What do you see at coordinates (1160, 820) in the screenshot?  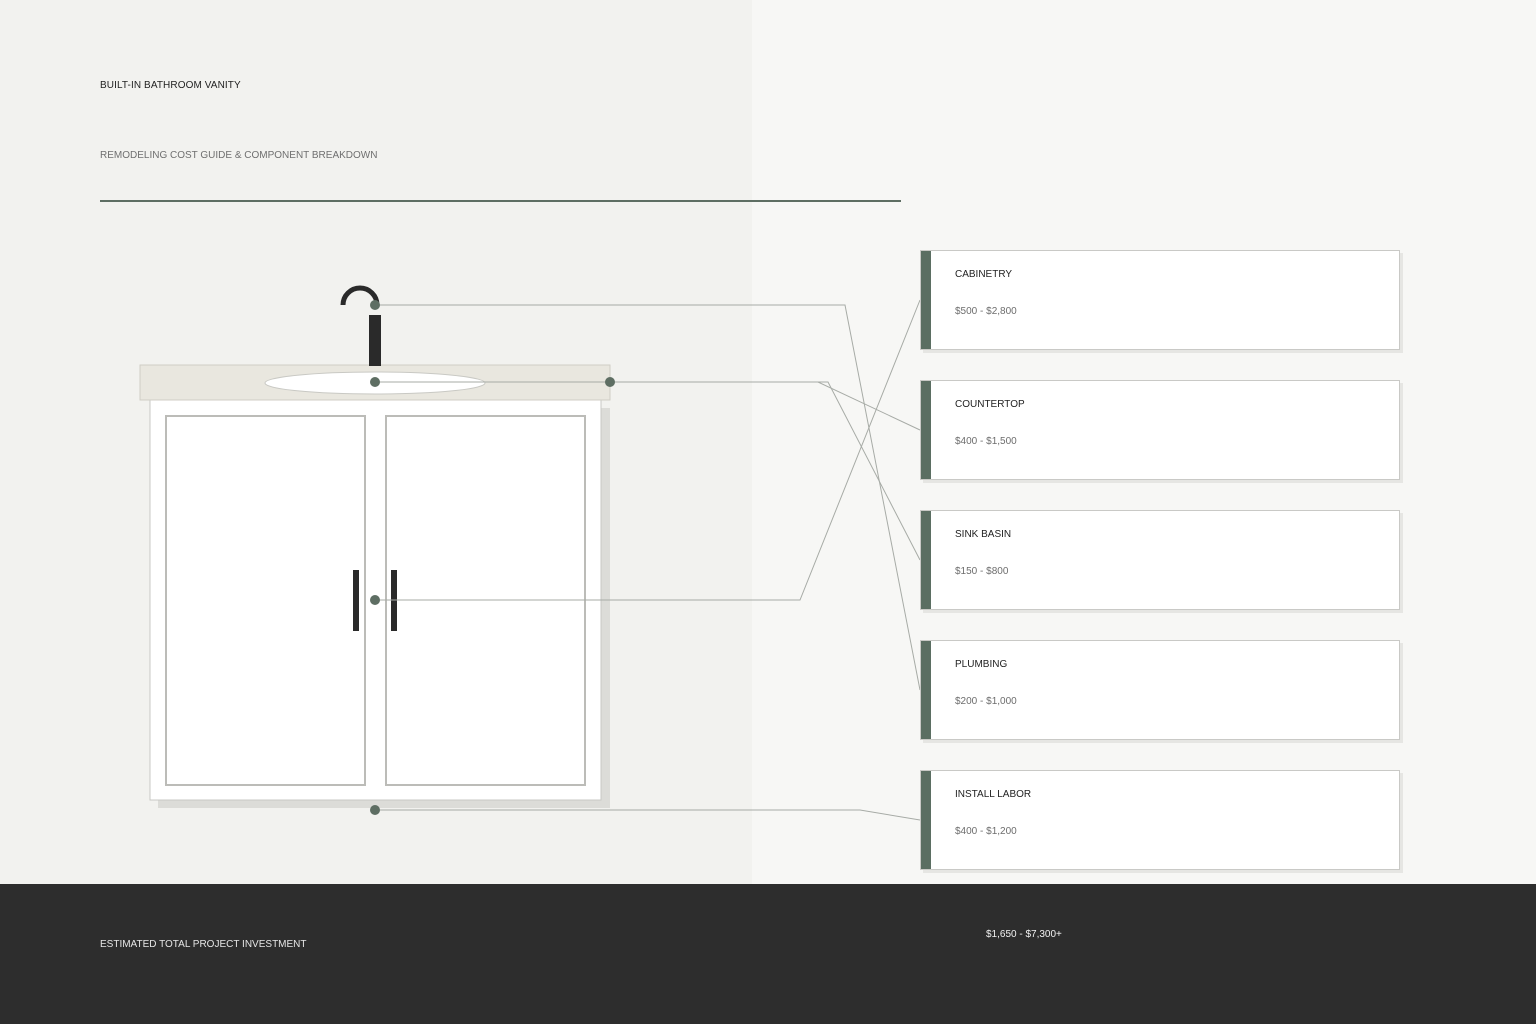 I see `component-card-install-labor: INSTALL LABOR $400 - $1,200` at bounding box center [1160, 820].